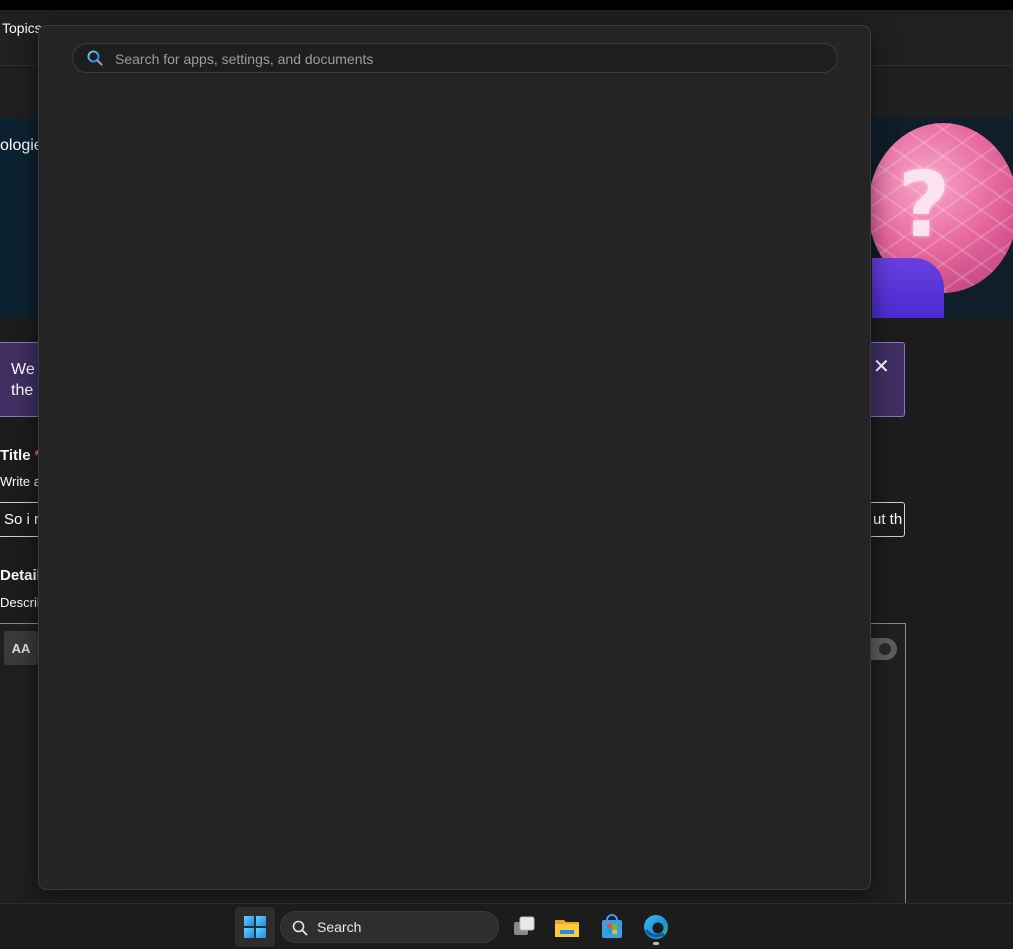 The height and width of the screenshot is (949, 1013). I want to click on microsoft-store-icon, so click(612, 927).